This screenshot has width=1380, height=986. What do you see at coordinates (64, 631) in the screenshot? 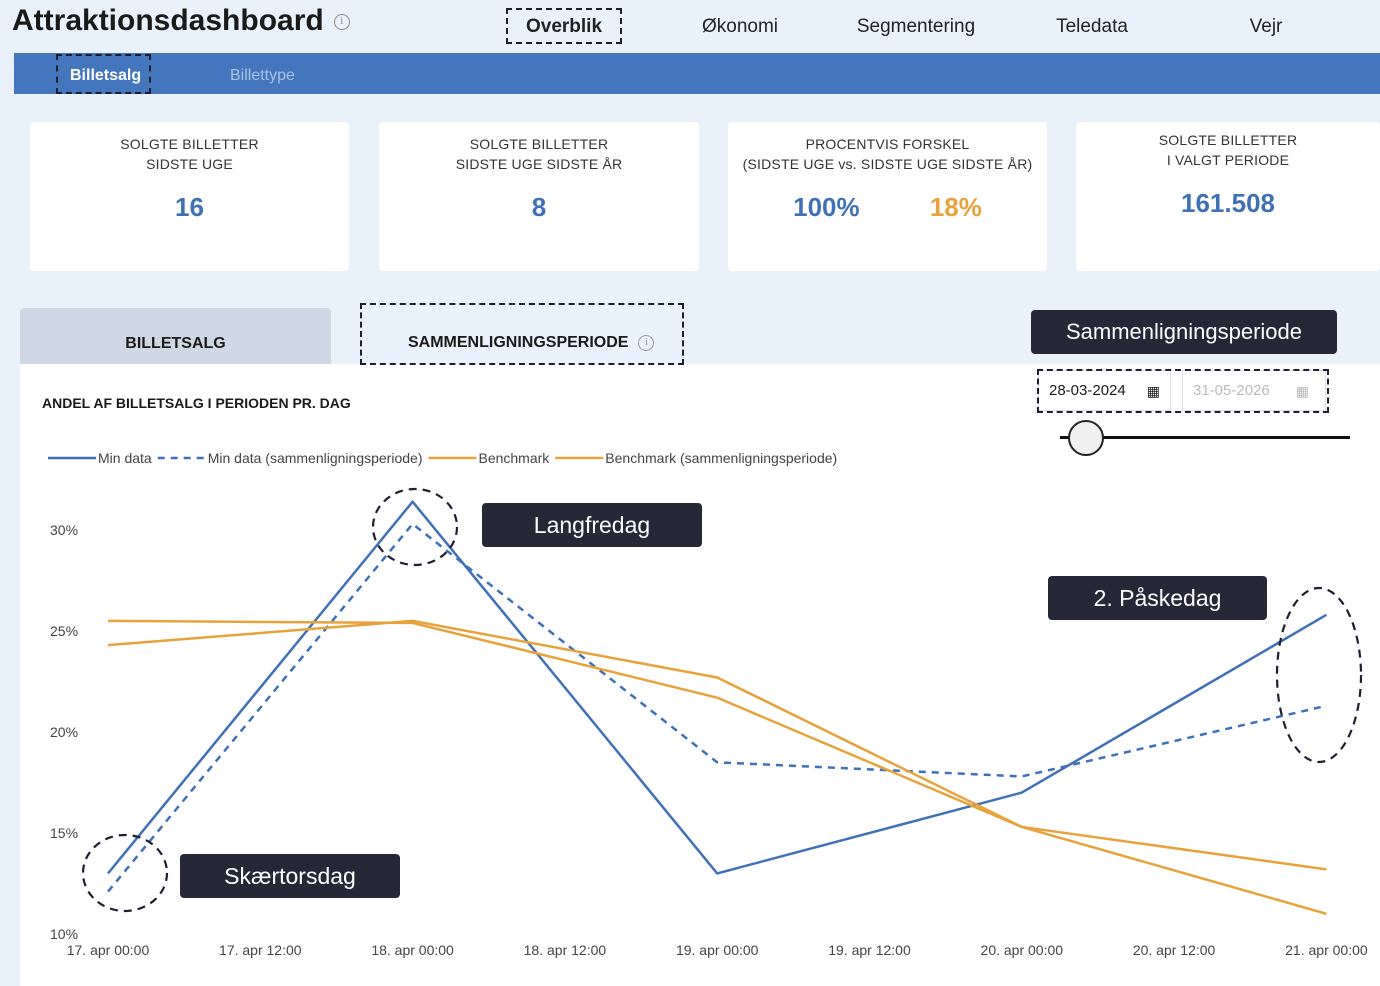
I see `y-tick-label: 25%` at bounding box center [64, 631].